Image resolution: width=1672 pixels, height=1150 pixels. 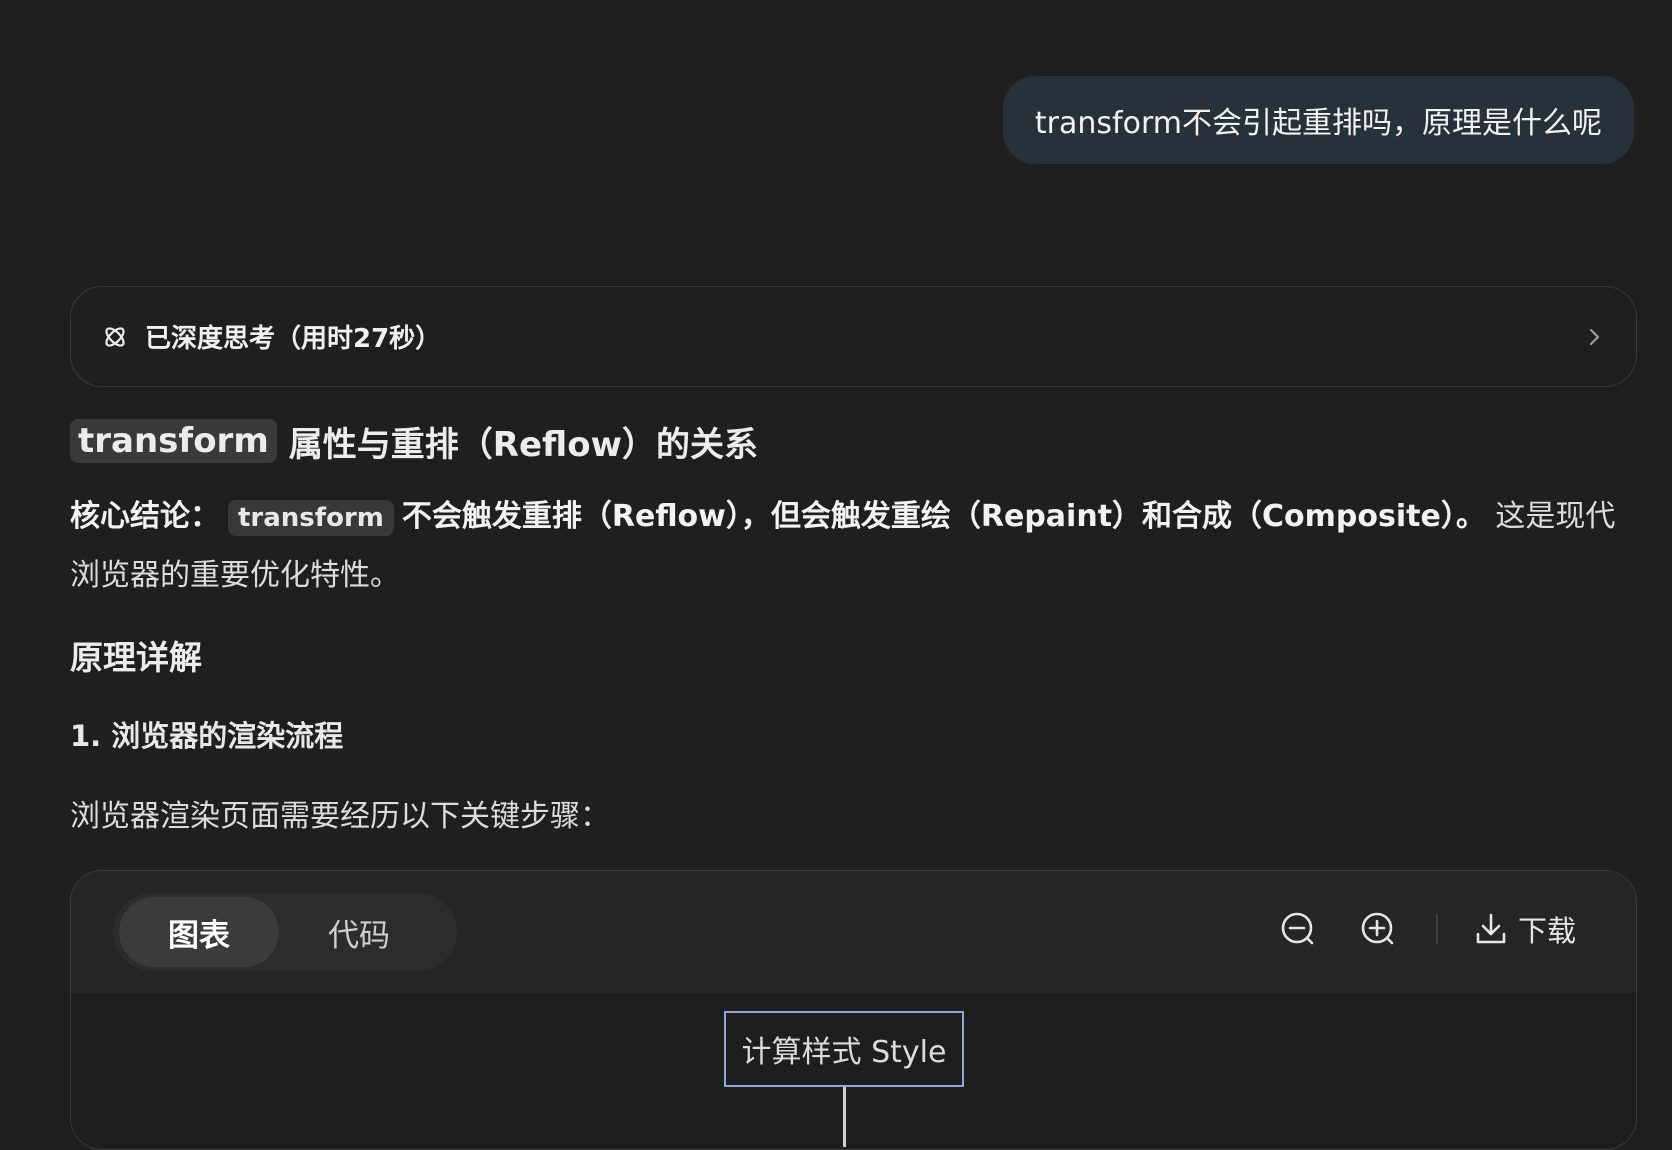 What do you see at coordinates (145, 516) in the screenshot?
I see `core-label: 核心结论：` at bounding box center [145, 516].